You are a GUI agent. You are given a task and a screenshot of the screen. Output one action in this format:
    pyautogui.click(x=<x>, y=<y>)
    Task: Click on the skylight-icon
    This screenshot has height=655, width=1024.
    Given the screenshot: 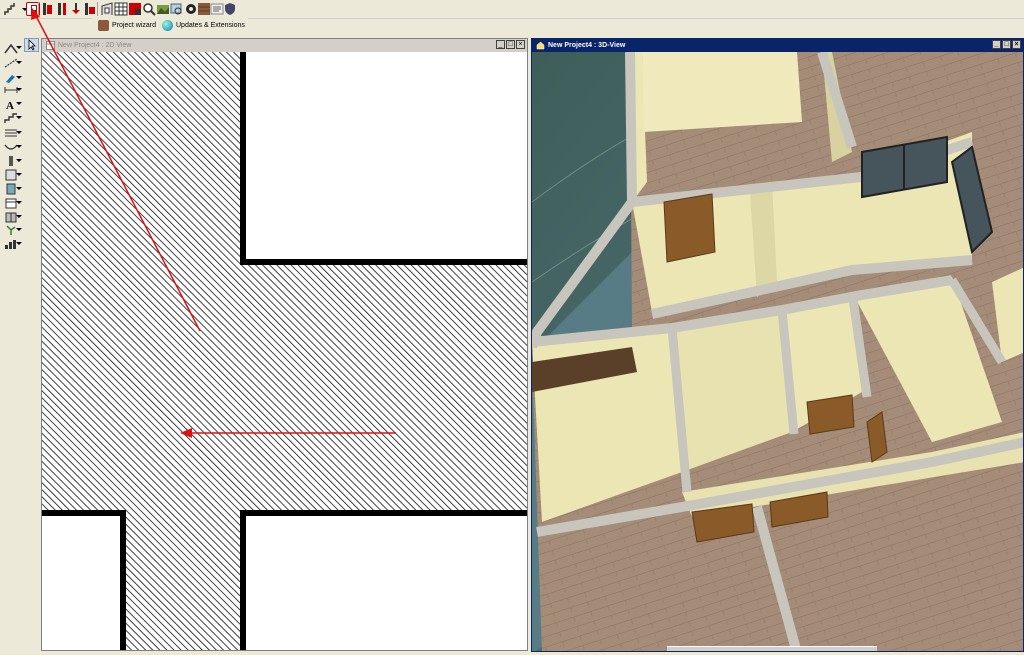 What is the action you would take?
    pyautogui.click(x=90, y=9)
    